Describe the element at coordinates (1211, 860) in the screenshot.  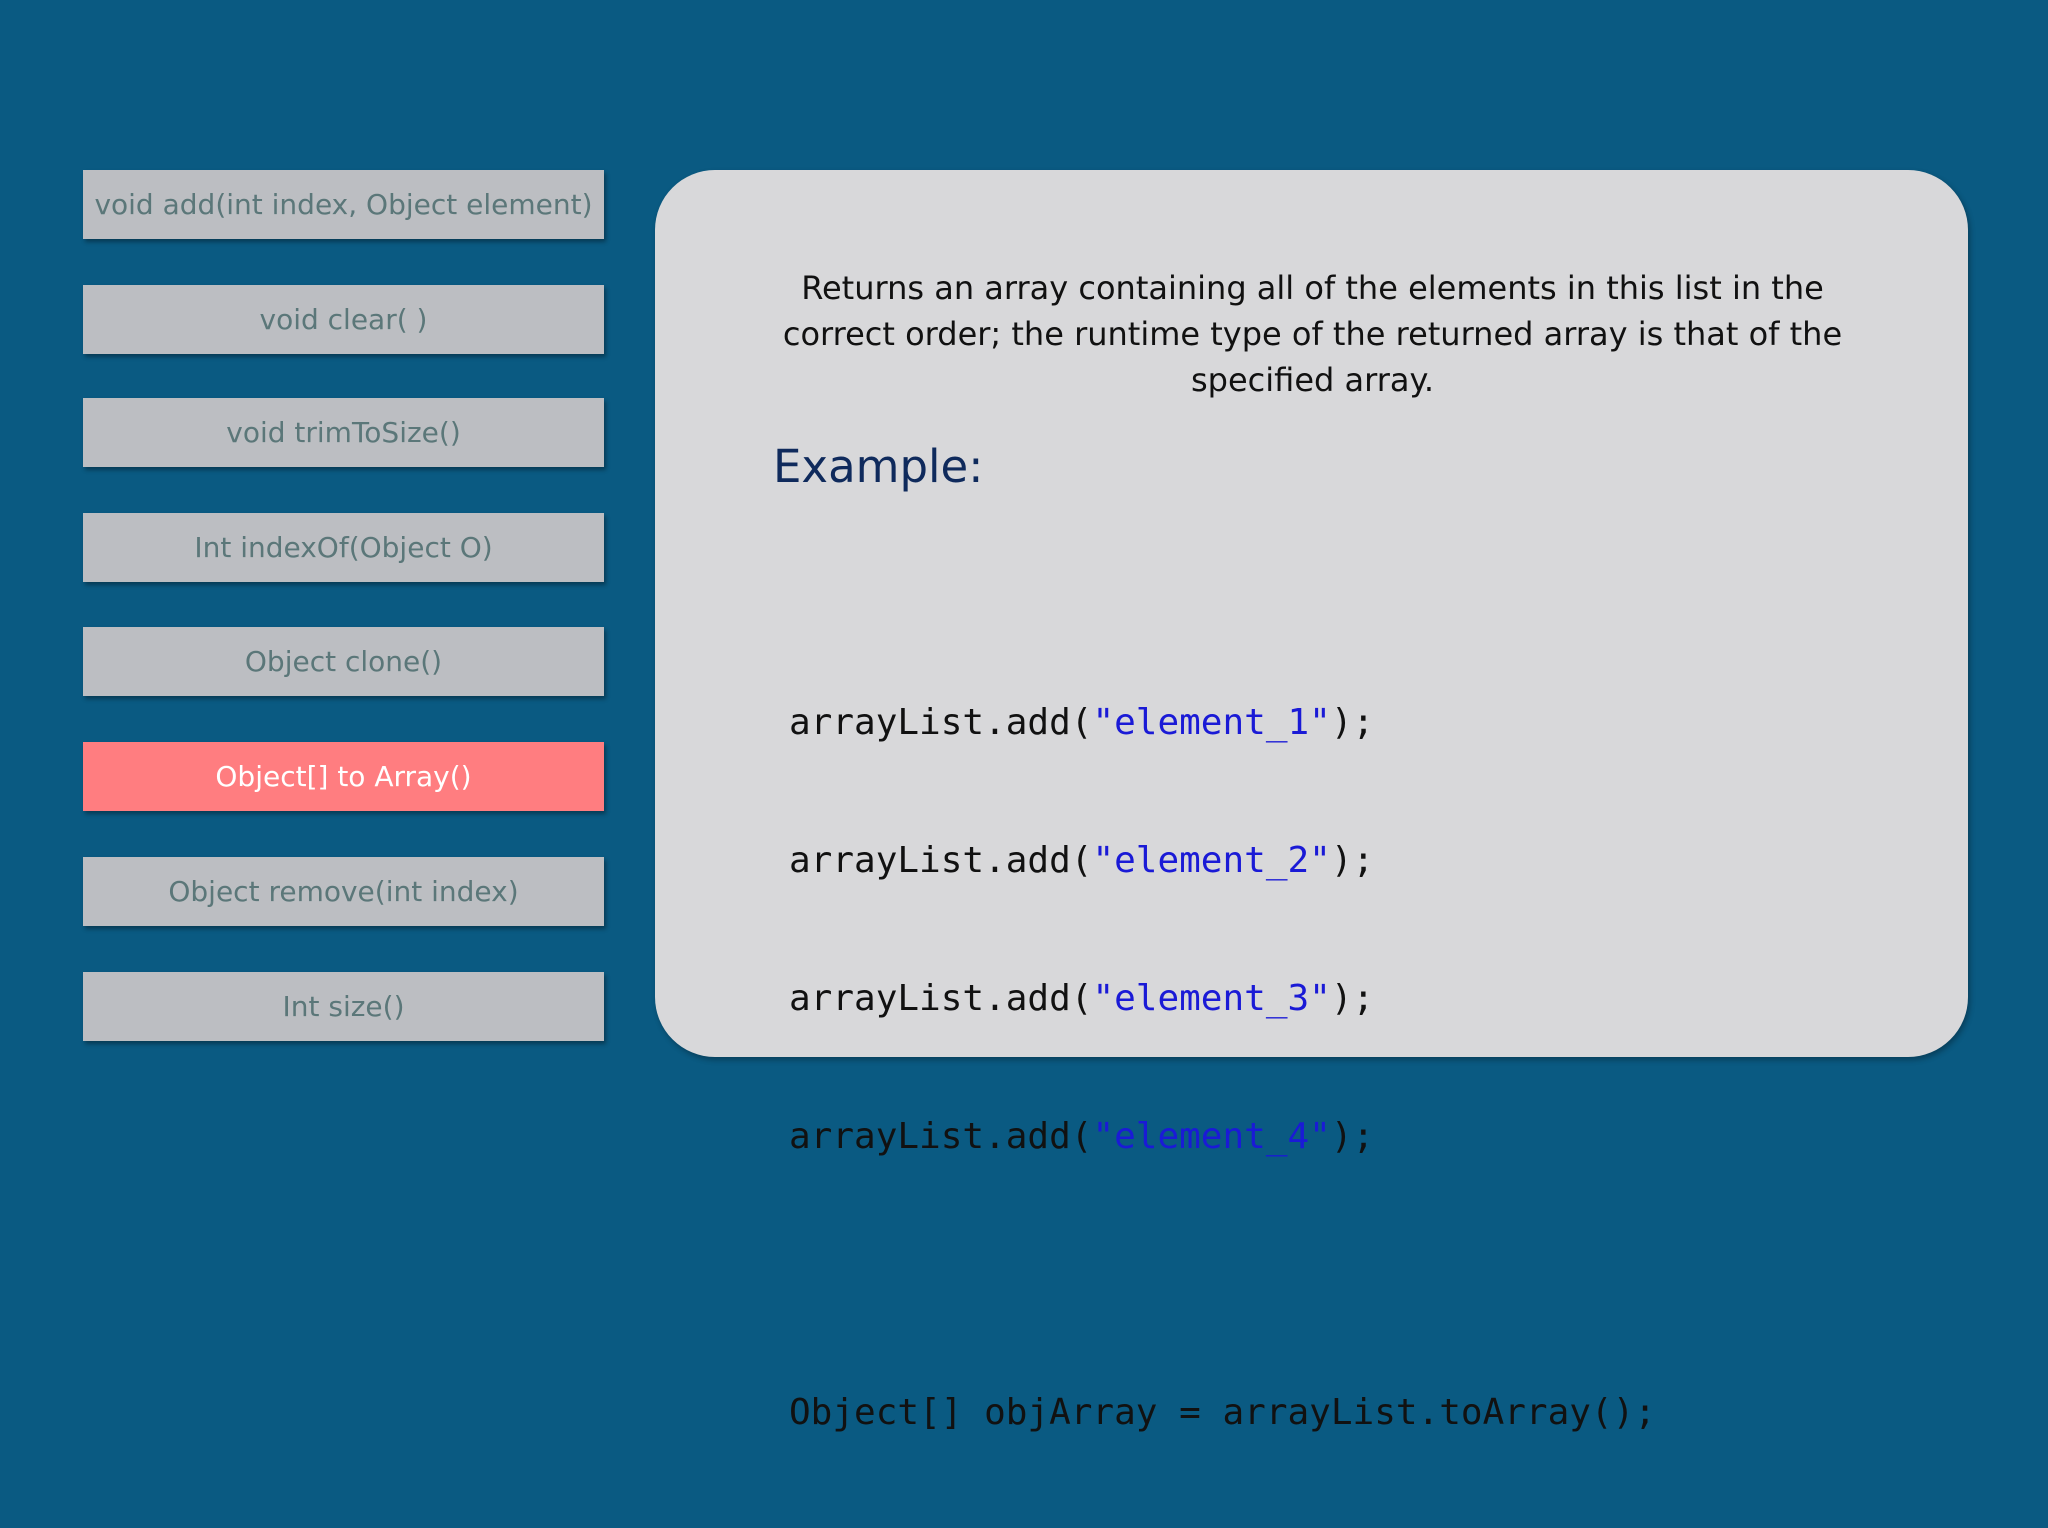
I see `code-string-literal: "element_2"` at that location.